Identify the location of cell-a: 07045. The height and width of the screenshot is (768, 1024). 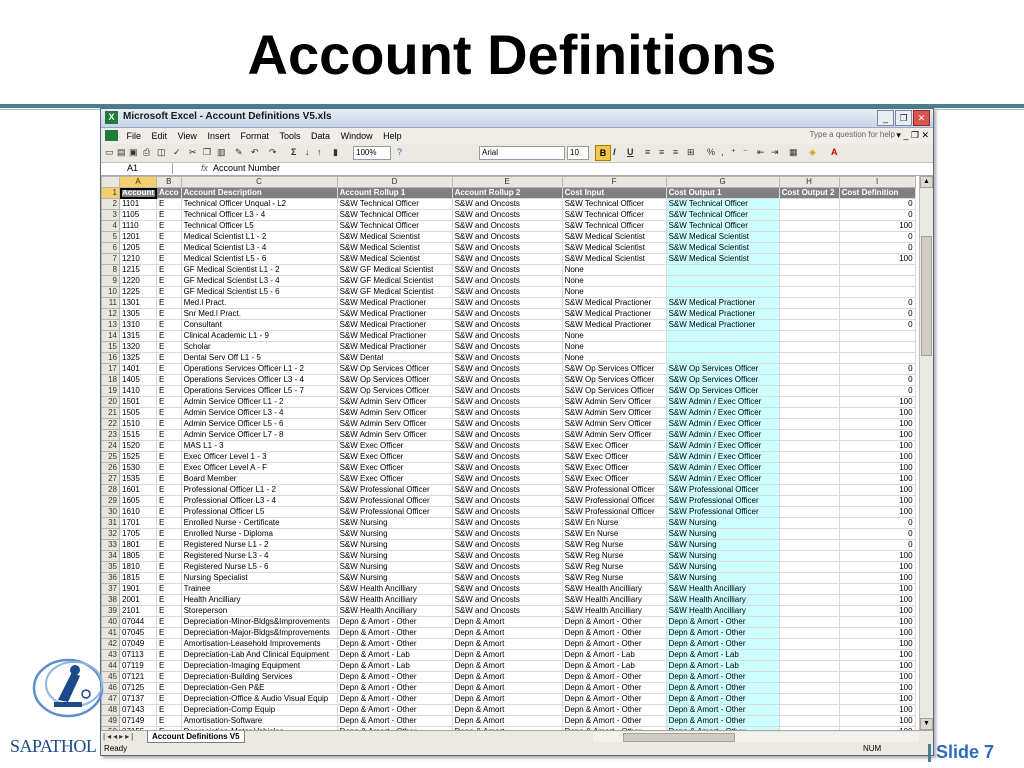
(138, 633).